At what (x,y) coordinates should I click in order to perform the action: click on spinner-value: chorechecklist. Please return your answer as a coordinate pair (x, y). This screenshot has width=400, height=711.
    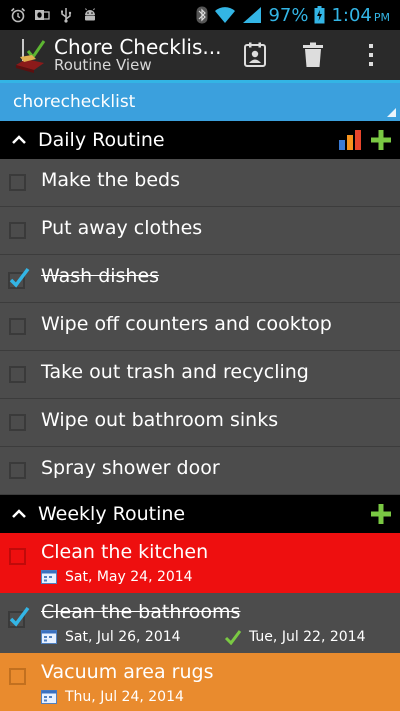
    Looking at the image, I should click on (74, 102).